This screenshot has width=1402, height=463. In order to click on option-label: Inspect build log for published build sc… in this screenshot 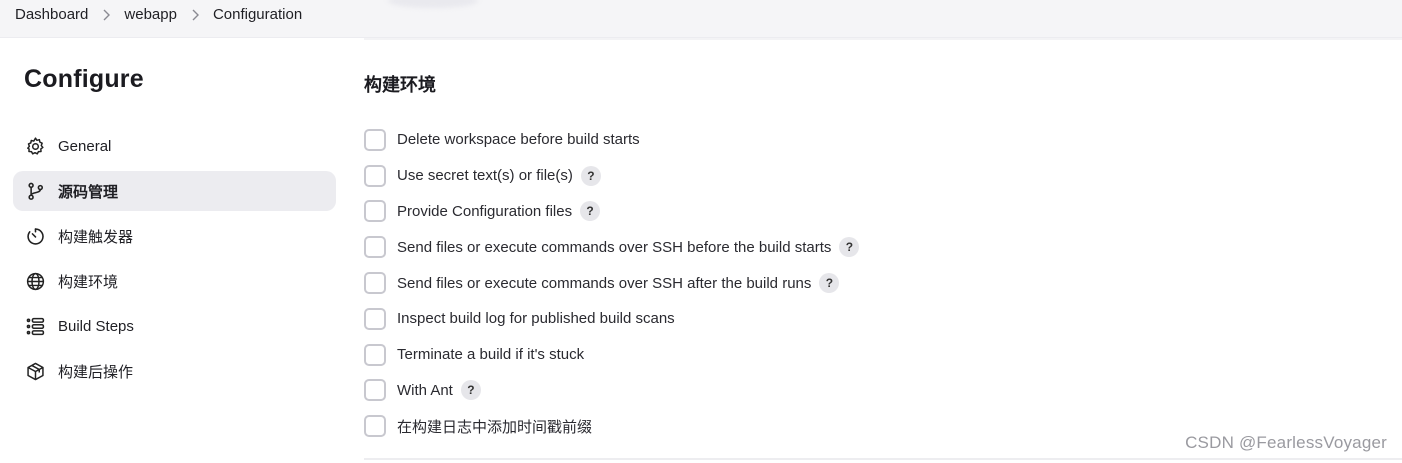, I will do `click(536, 319)`.